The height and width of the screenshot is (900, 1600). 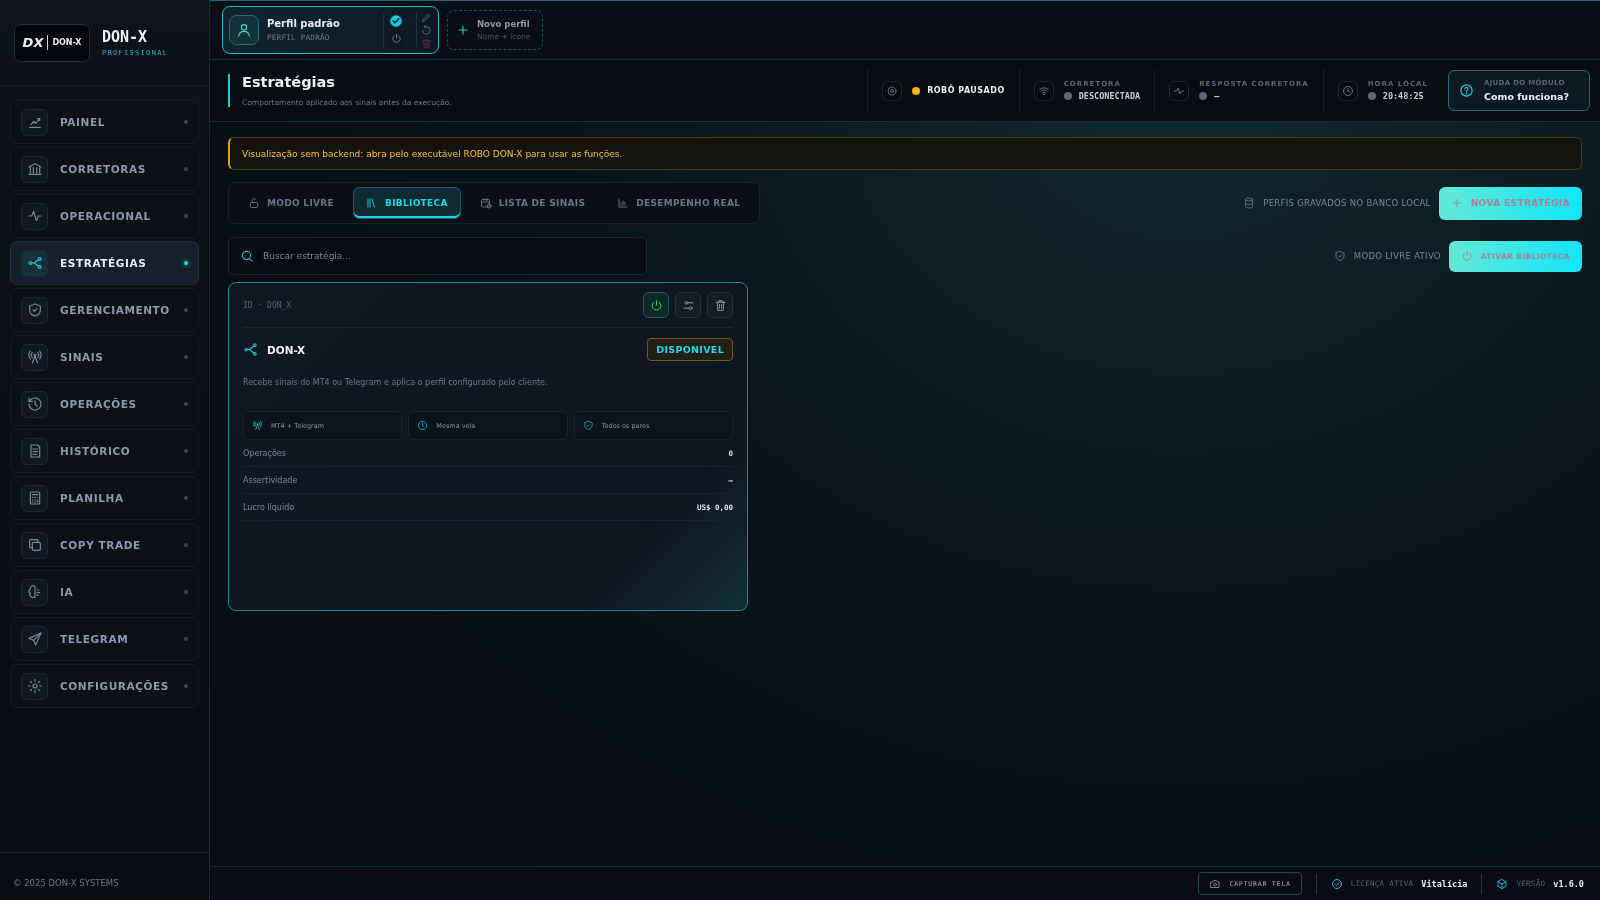 I want to click on tab: DESEMPENHO REAL, so click(x=679, y=203).